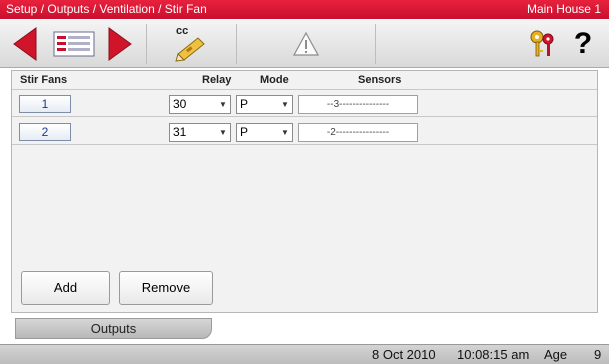 This screenshot has width=609, height=364. Describe the element at coordinates (556, 354) in the screenshot. I see `status-age-label: Age` at that location.